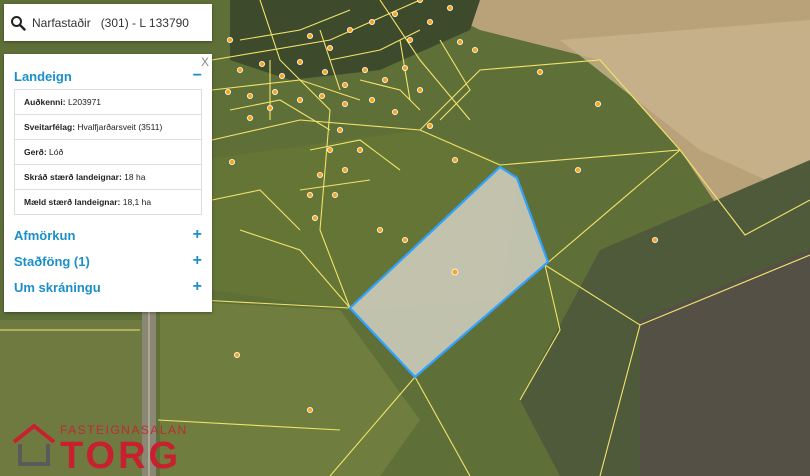  What do you see at coordinates (108, 261) in the screenshot?
I see `section-stadfong-header: Staðföng (1) +` at bounding box center [108, 261].